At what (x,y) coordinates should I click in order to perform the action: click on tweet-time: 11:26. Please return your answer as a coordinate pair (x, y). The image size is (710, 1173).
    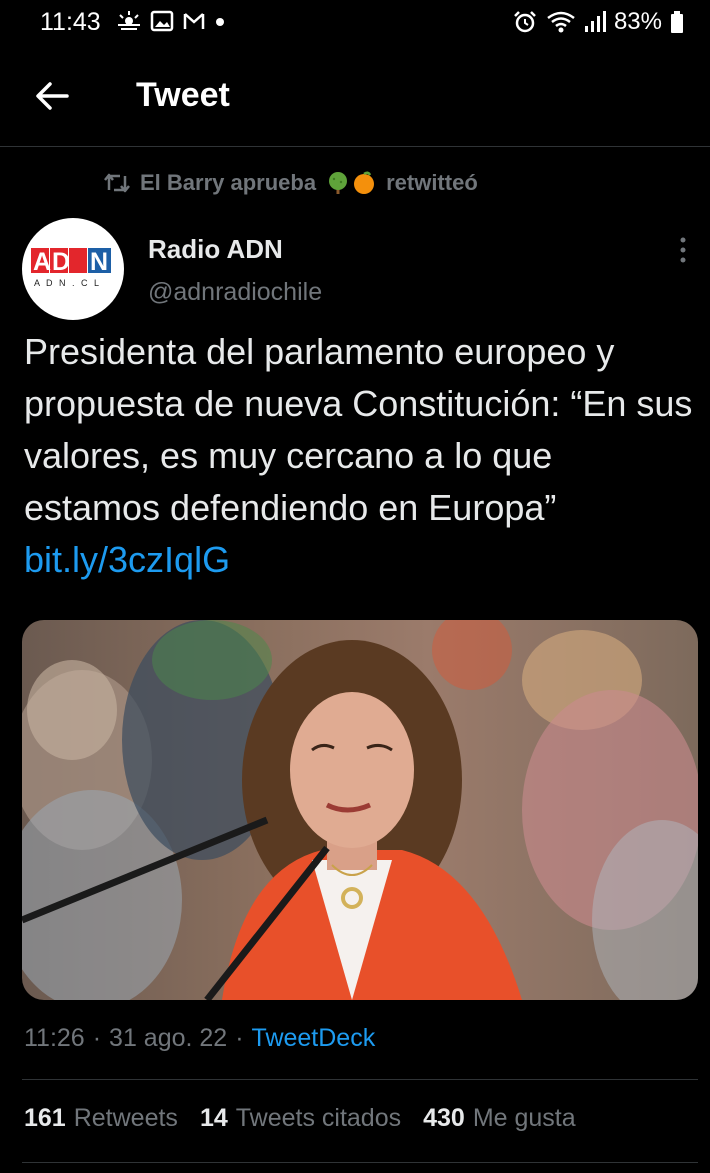
    Looking at the image, I should click on (54, 1038).